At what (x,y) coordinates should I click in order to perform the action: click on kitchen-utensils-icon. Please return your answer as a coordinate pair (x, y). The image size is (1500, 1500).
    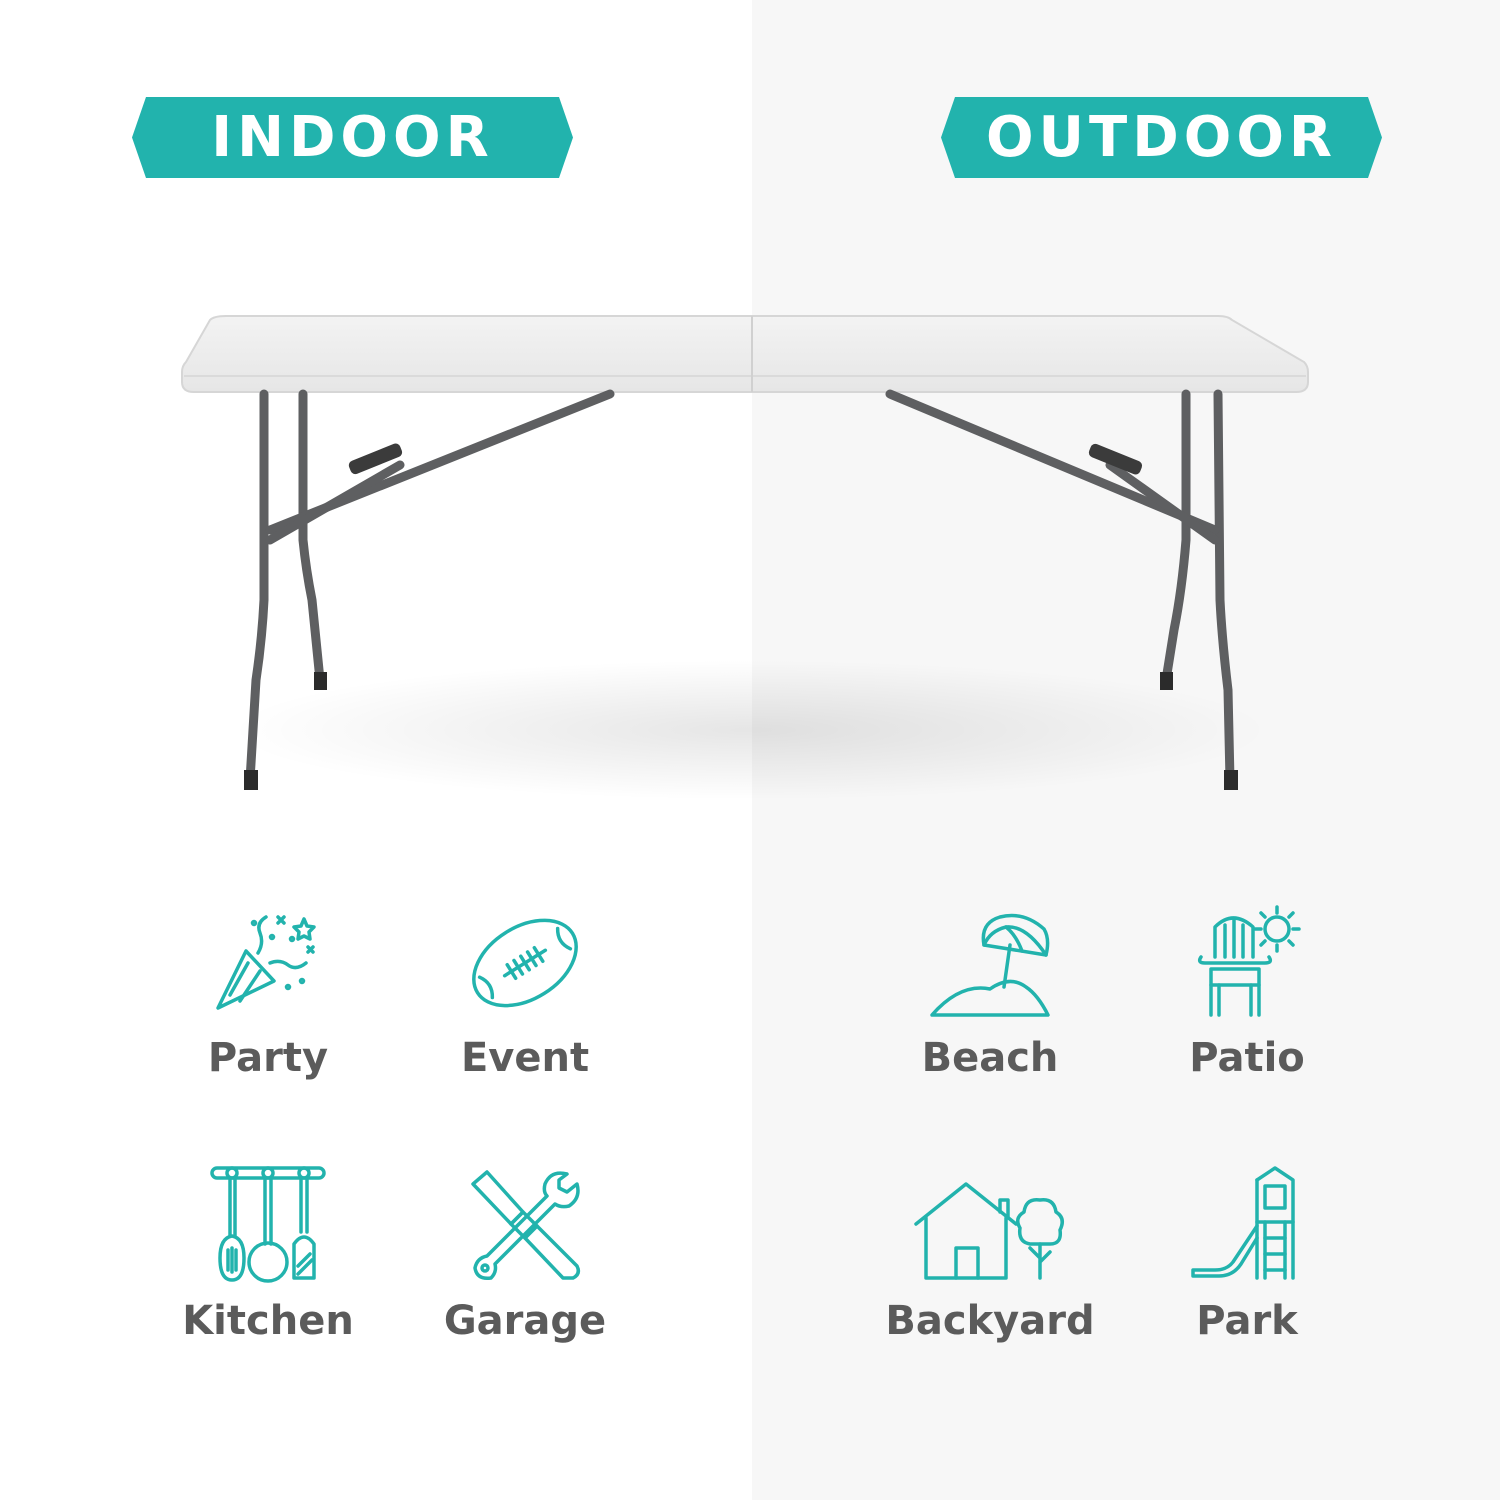
    Looking at the image, I should click on (268, 1226).